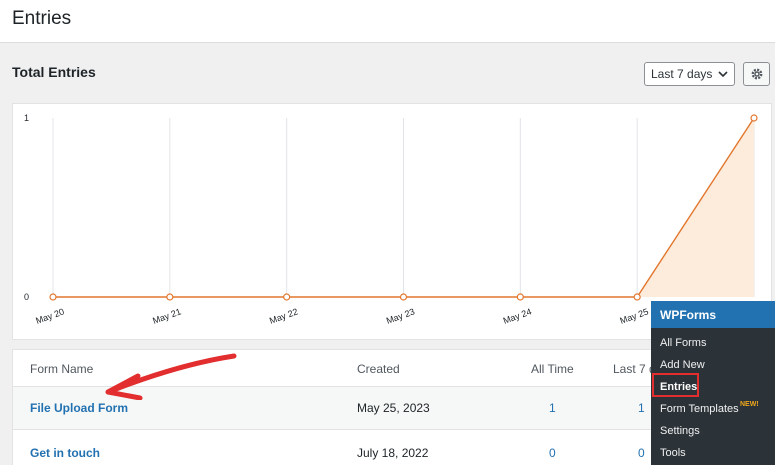 The height and width of the screenshot is (465, 775). Describe the element at coordinates (673, 453) in the screenshot. I see `menu-item-tools: Tools` at that location.